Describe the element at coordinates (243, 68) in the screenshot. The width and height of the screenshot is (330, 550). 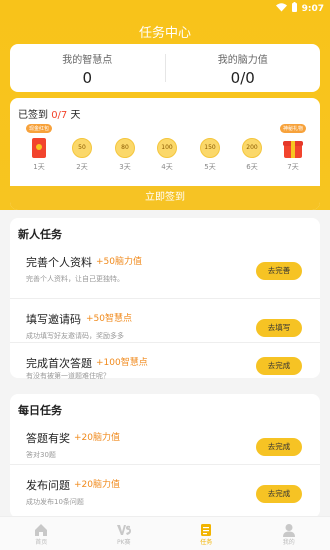
I see `brain-power-stat: 我的脑力值 0/0` at that location.